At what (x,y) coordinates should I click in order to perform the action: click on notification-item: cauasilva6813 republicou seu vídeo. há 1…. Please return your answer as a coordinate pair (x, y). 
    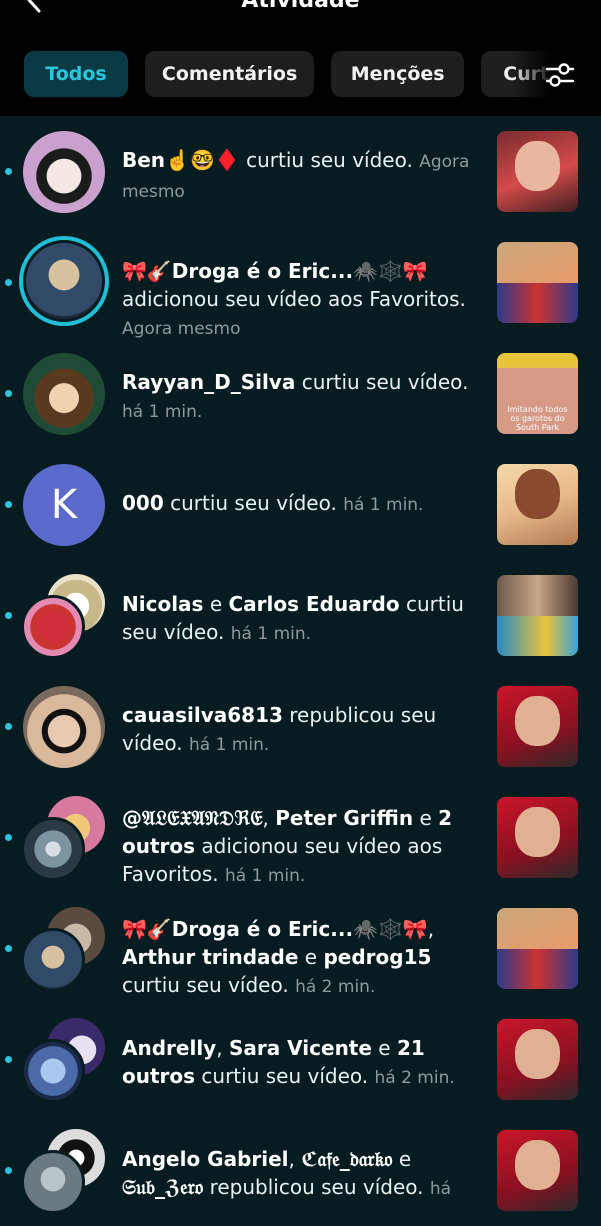
    Looking at the image, I should click on (300, 726).